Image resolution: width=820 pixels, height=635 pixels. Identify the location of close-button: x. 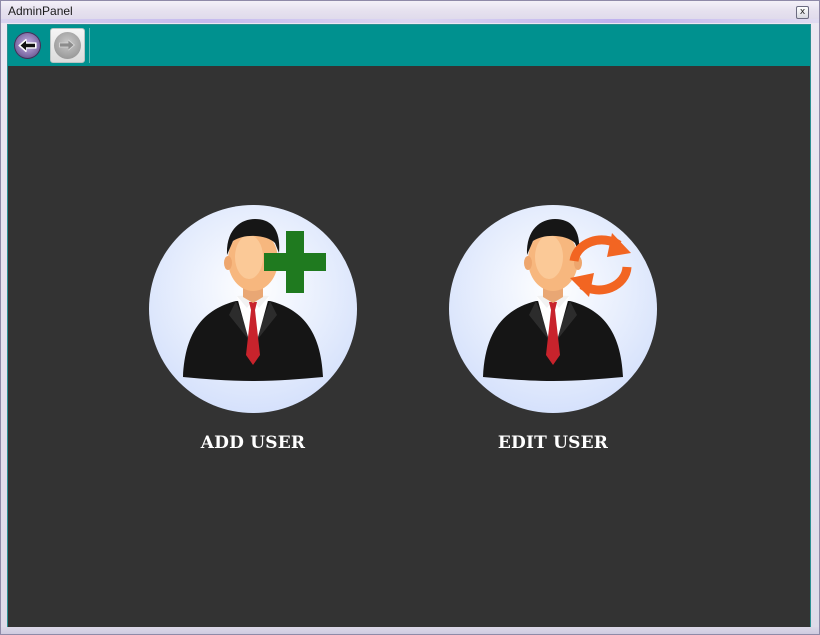
(802, 12).